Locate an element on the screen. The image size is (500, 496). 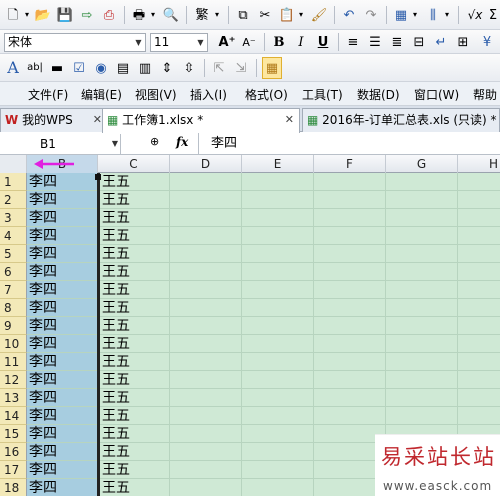
drag-handle is located at coordinates (98, 177).